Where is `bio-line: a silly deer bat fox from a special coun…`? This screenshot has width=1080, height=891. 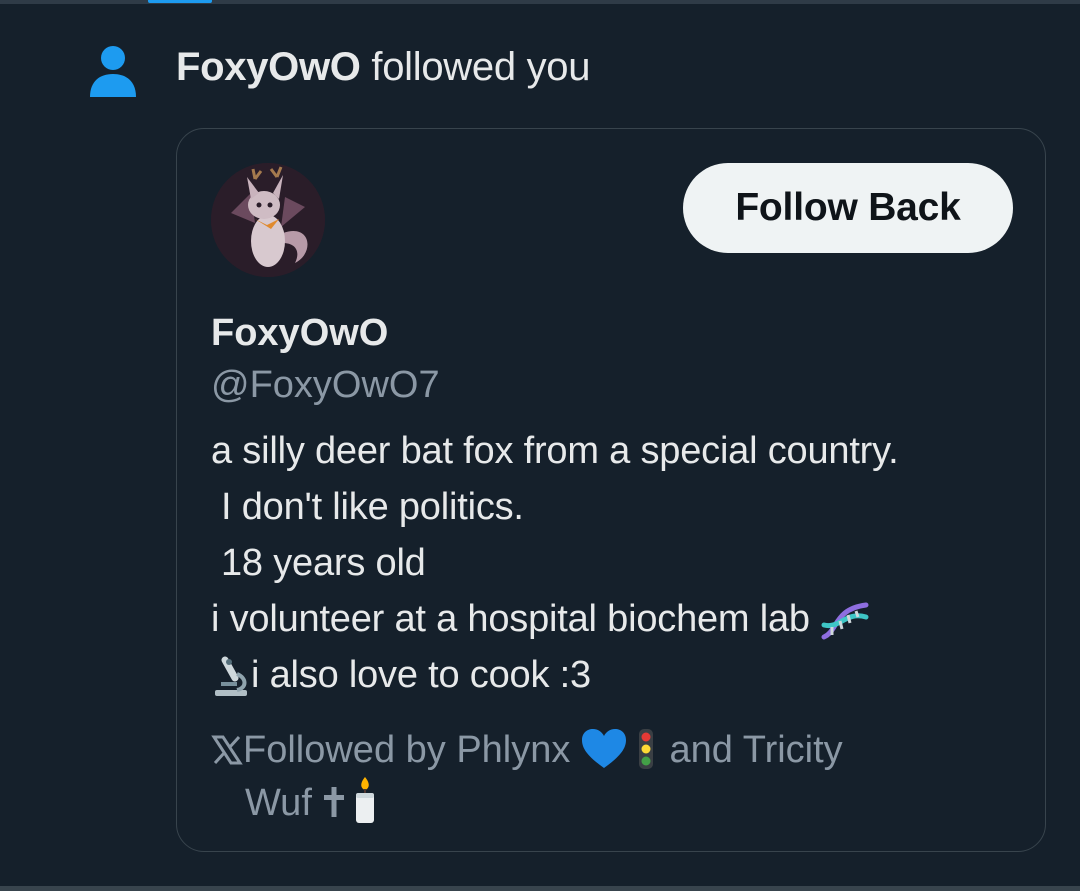 bio-line: a silly deer bat fox from a special coun… is located at coordinates (555, 451).